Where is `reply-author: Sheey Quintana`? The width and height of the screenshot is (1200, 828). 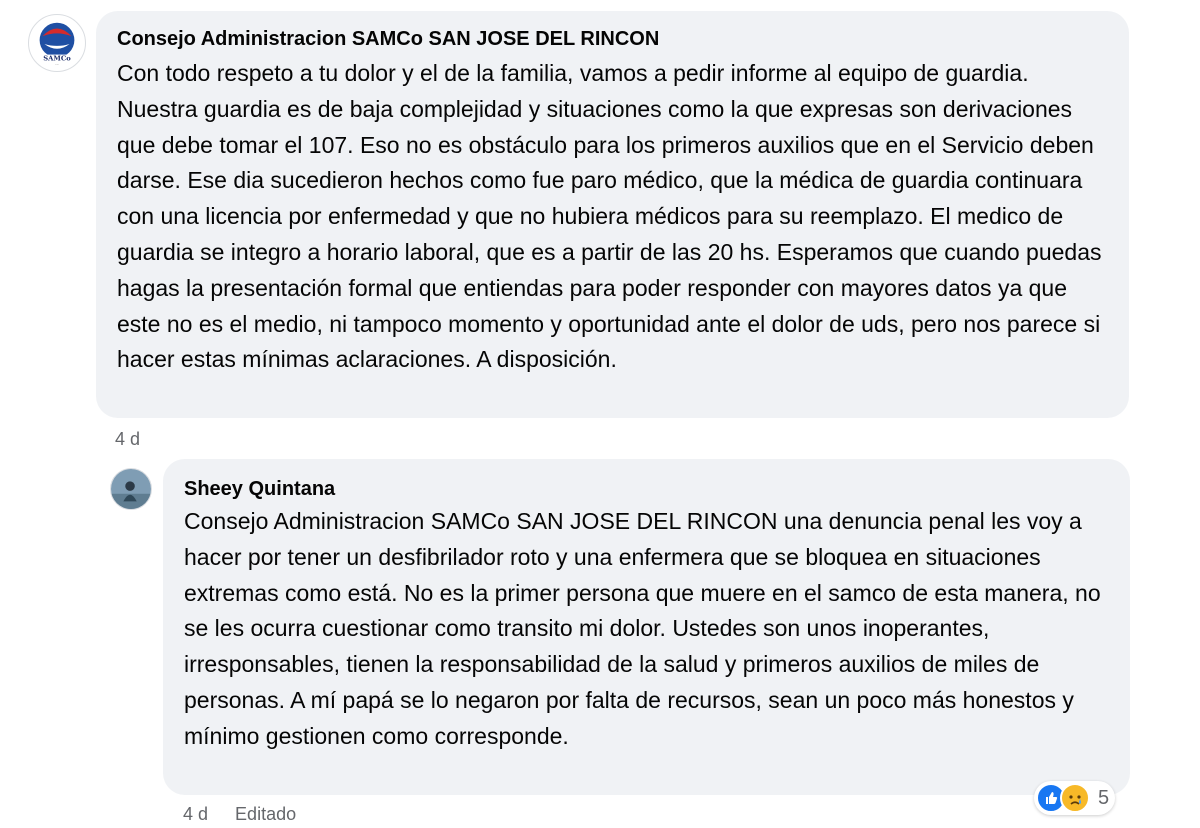
reply-author: Sheey Quintana is located at coordinates (647, 489).